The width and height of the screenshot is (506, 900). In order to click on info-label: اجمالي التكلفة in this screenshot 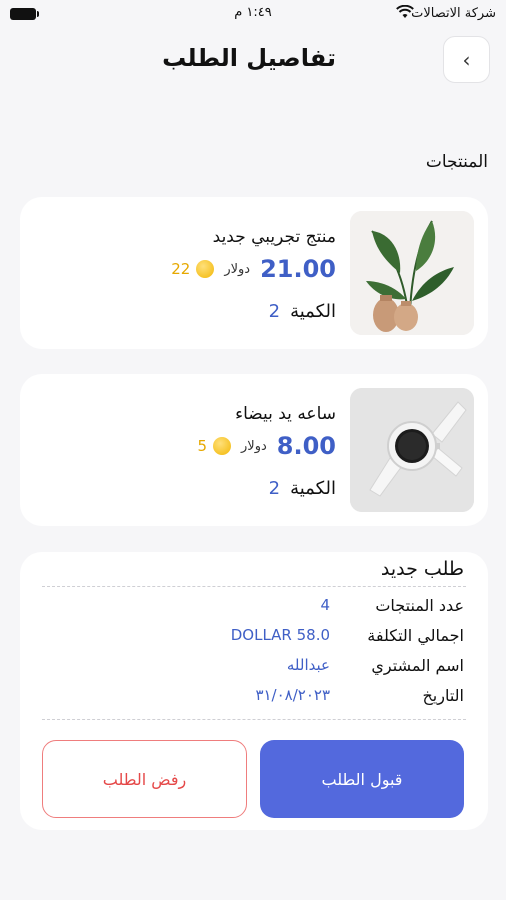, I will do `click(415, 635)`.